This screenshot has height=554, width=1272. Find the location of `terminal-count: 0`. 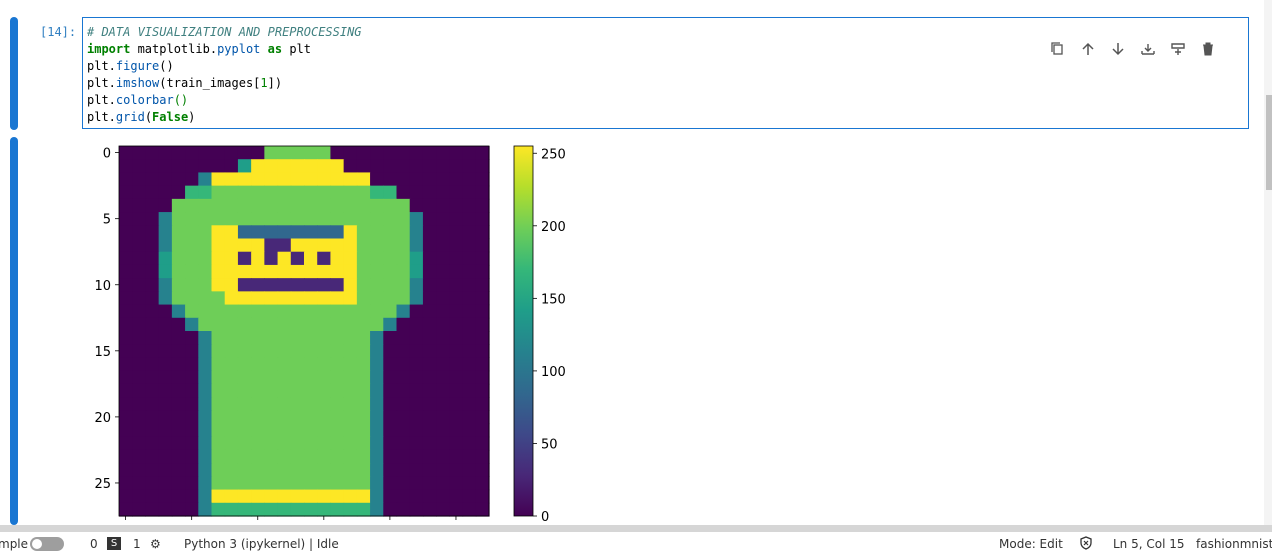

terminal-count: 0 is located at coordinates (94, 544).